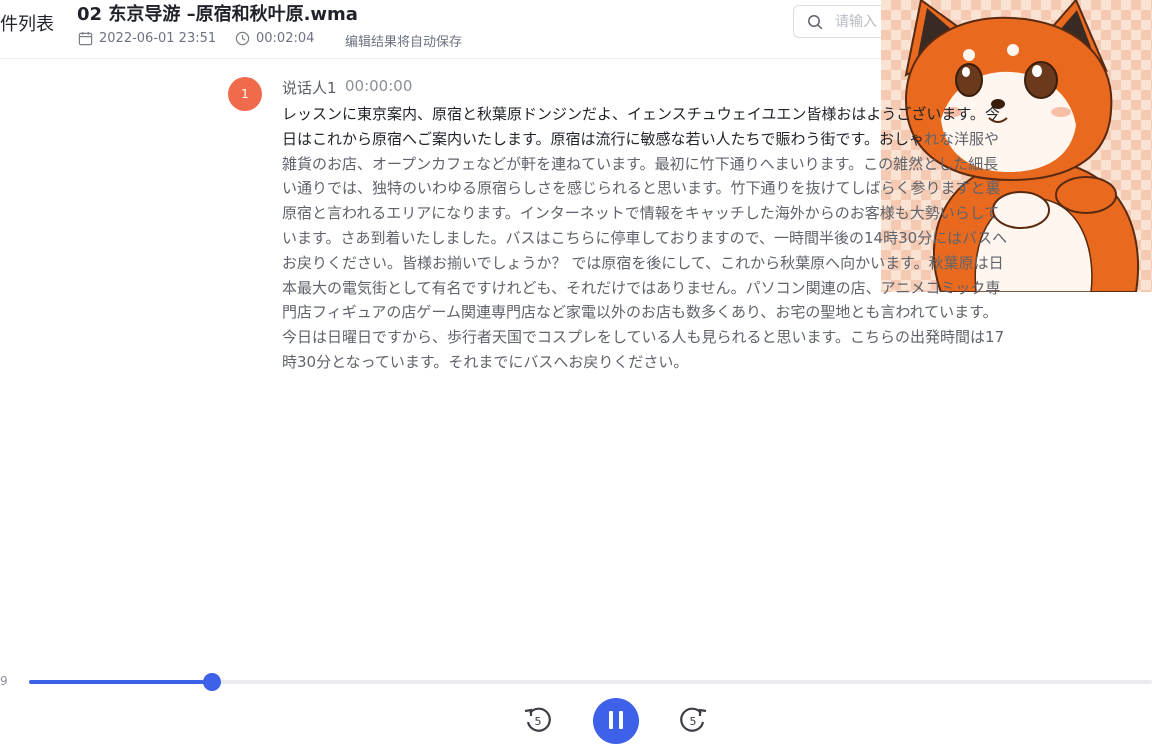 This screenshot has width=1152, height=744. Describe the element at coordinates (217, 14) in the screenshot. I see `file-title: 02 东京导游 –原宿和秋叶原.wma` at that location.